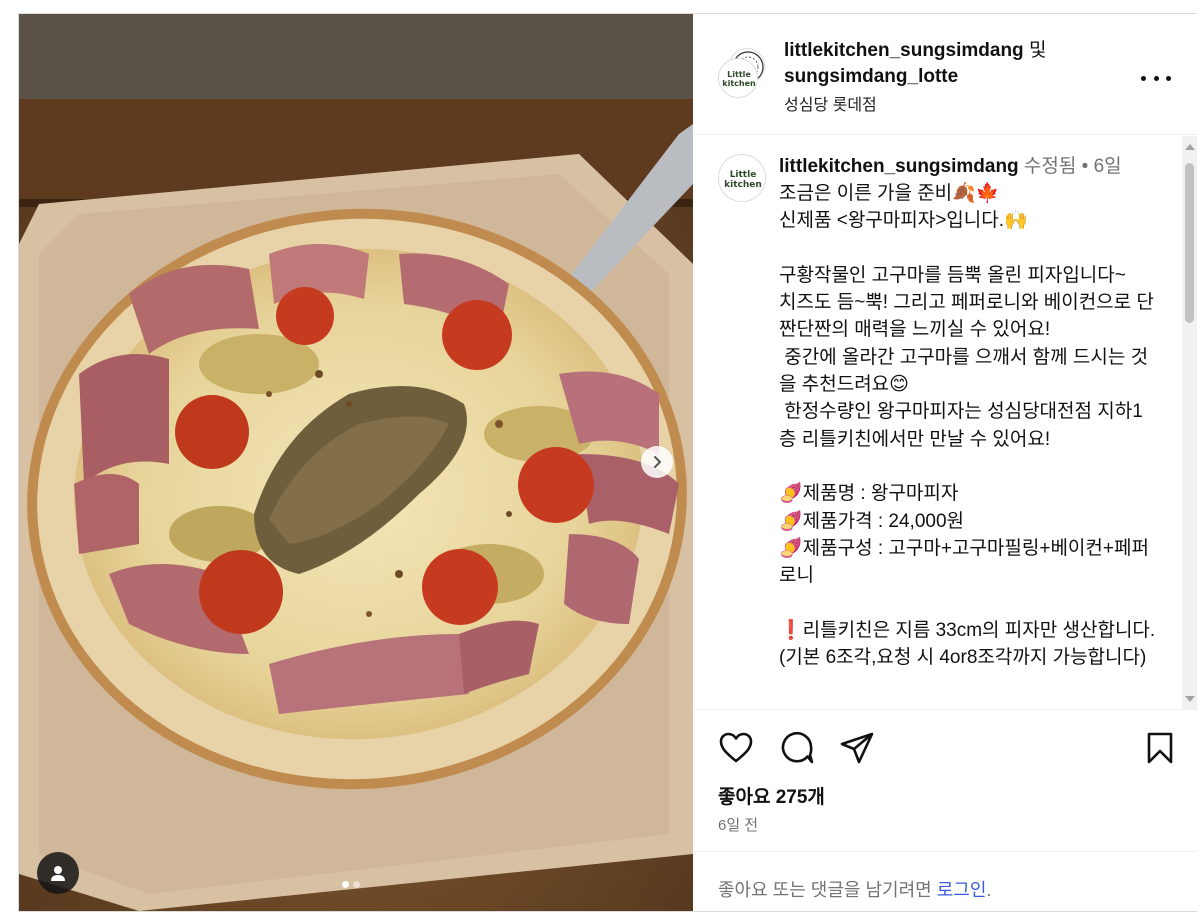  Describe the element at coordinates (738, 824) in the screenshot. I see `post-timestamp: 6일 전` at that location.